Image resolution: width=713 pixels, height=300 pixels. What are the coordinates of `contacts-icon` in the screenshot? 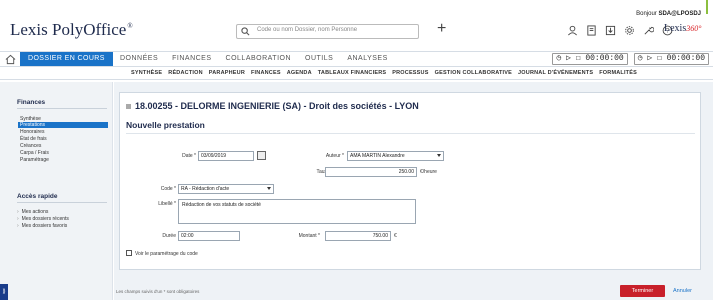 It's located at (572, 30).